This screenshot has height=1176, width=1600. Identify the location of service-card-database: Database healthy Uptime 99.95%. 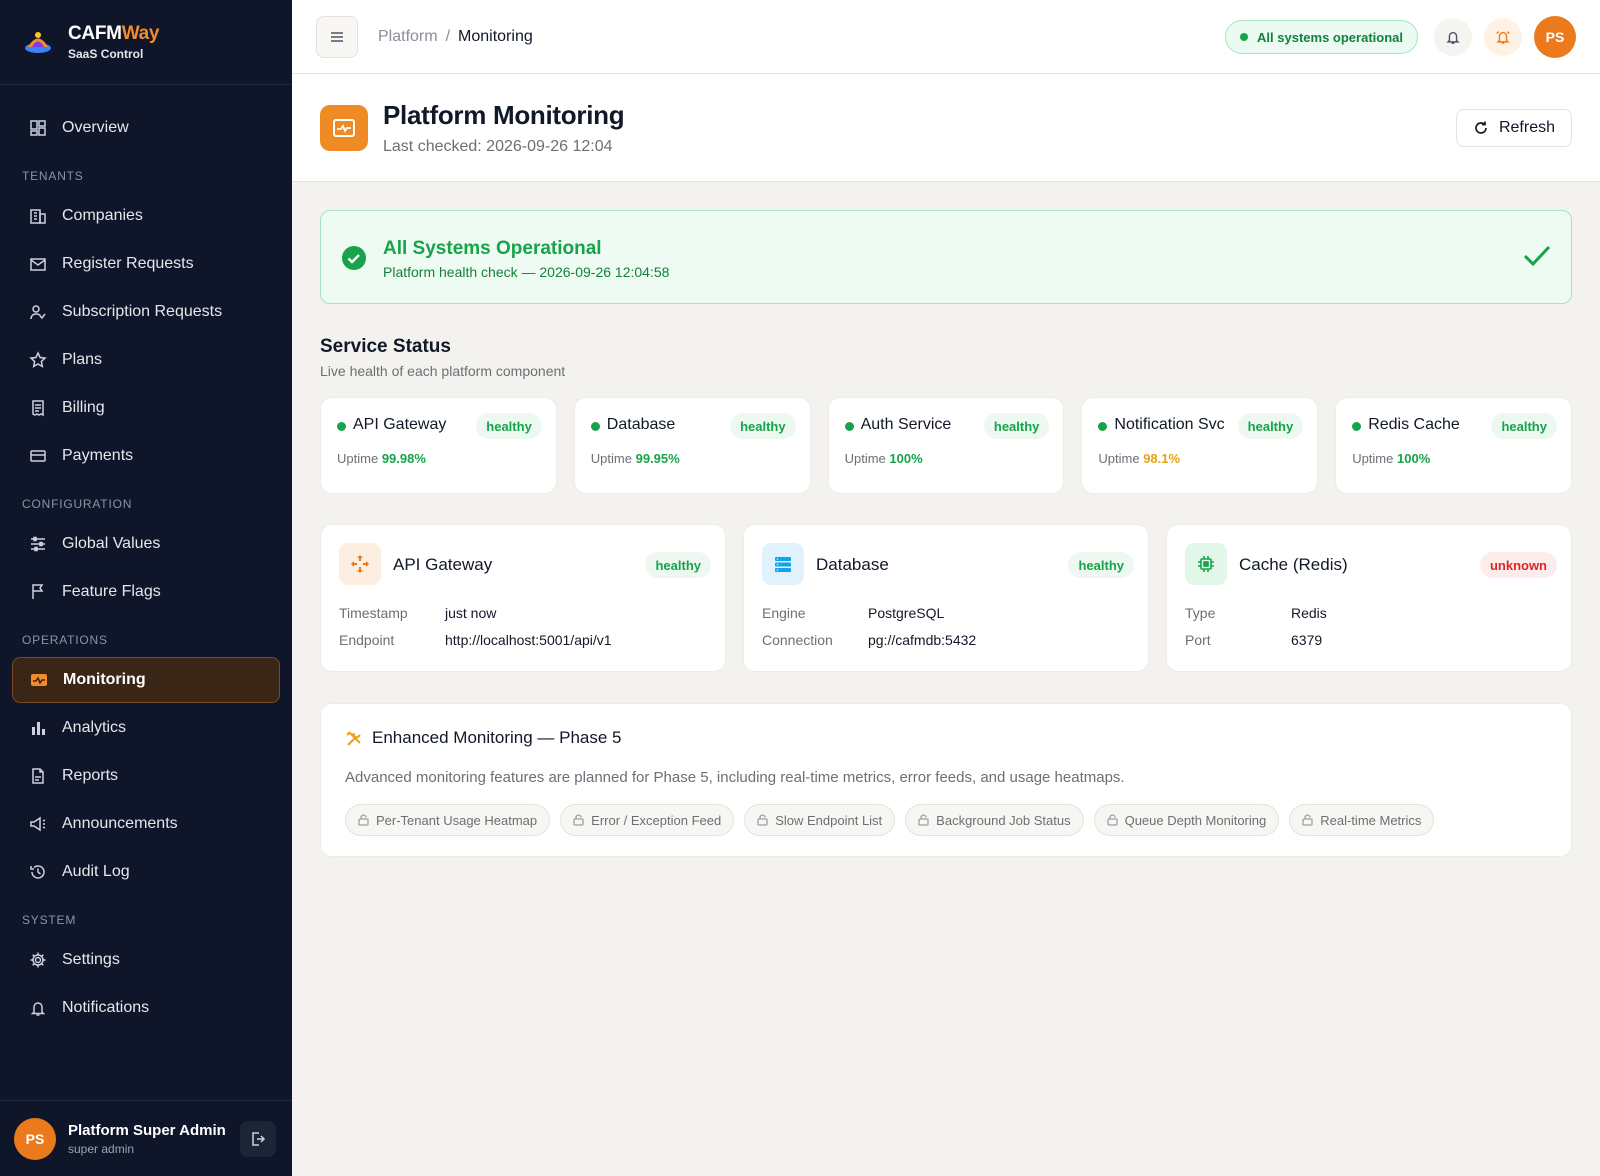
(692, 445).